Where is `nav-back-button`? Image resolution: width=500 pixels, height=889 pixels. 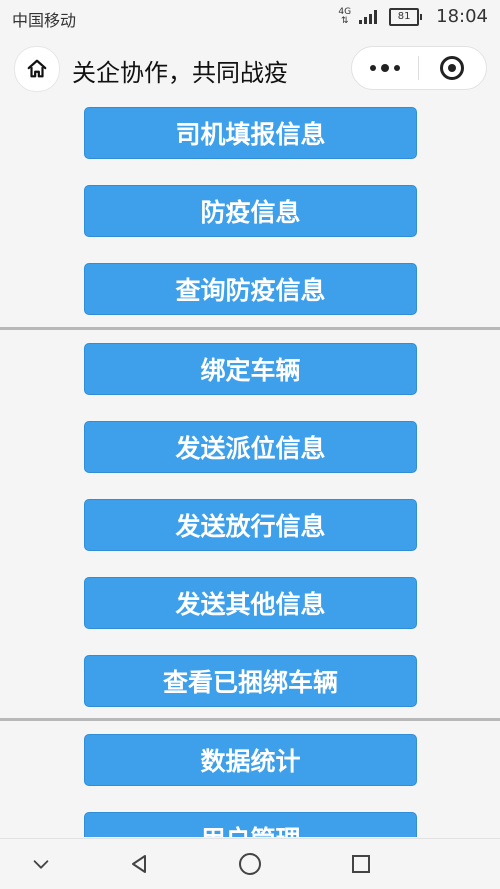 nav-back-button is located at coordinates (139, 864).